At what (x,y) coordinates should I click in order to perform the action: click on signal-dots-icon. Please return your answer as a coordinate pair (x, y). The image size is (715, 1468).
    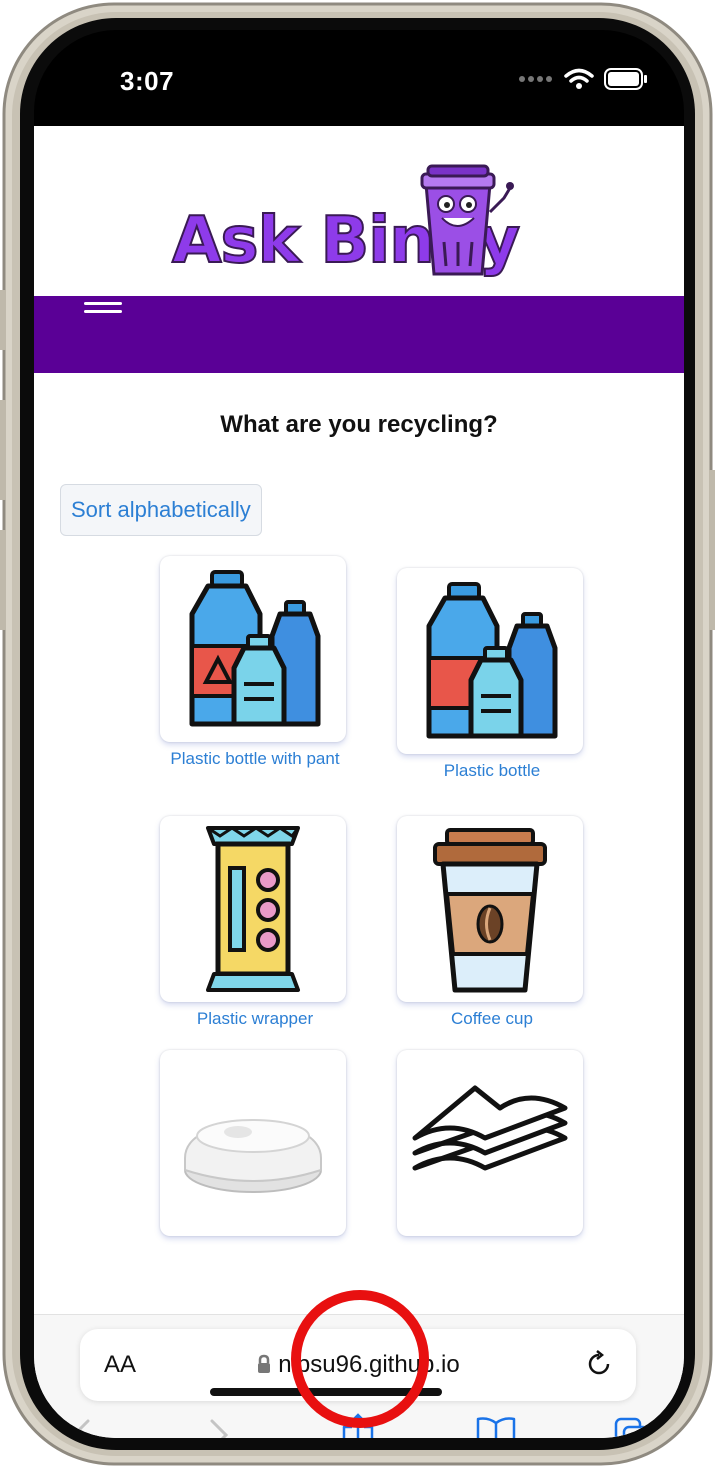
    Looking at the image, I should click on (535, 79).